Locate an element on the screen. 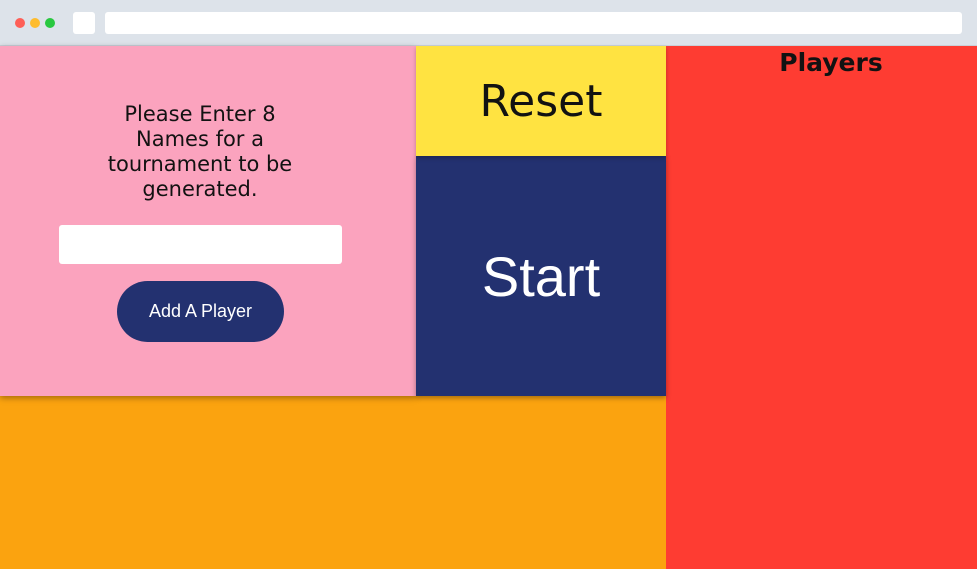 This screenshot has width=977, height=569. browser-tab is located at coordinates (84, 23).